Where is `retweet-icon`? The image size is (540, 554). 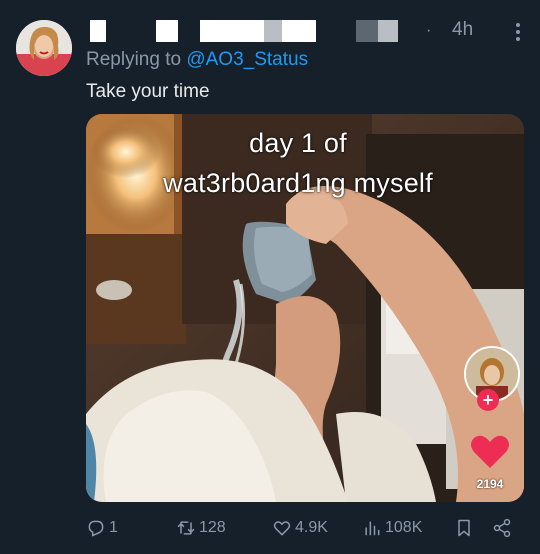
retweet-icon is located at coordinates (186, 528).